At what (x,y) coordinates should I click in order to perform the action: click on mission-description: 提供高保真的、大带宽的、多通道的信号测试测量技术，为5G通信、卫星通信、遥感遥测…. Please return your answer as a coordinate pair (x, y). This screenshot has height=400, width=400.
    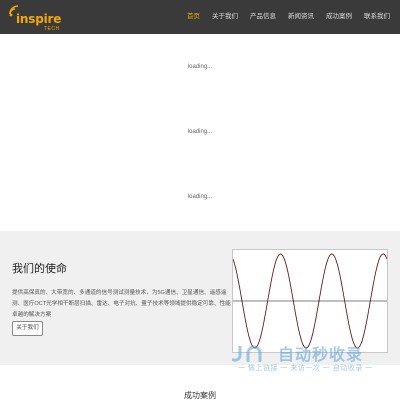
    Looking at the image, I should click on (121, 304).